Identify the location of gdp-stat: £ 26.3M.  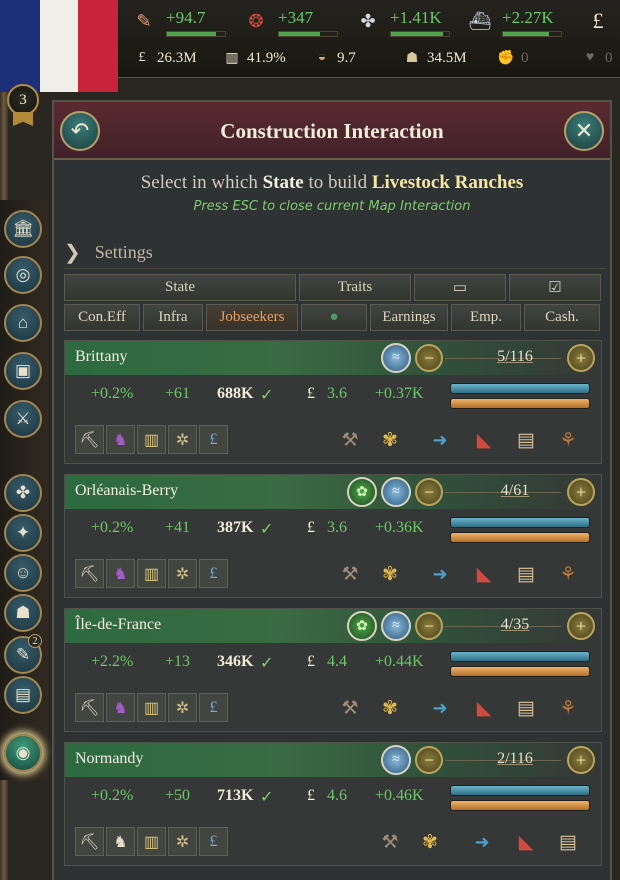
(164, 58).